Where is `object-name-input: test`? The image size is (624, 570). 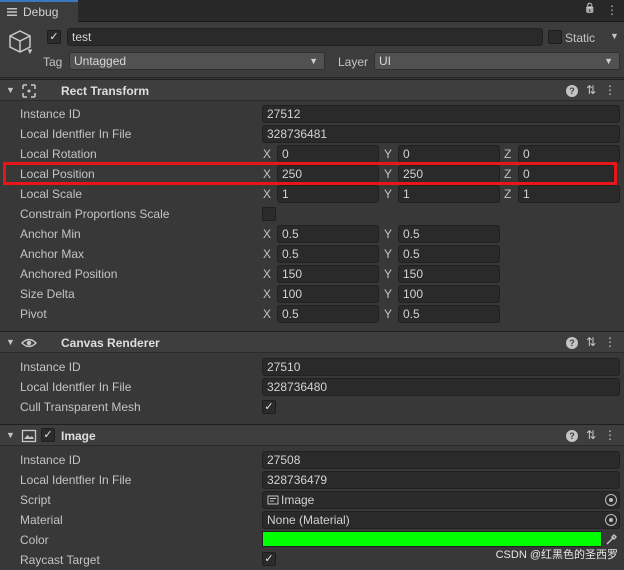 object-name-input: test is located at coordinates (305, 37).